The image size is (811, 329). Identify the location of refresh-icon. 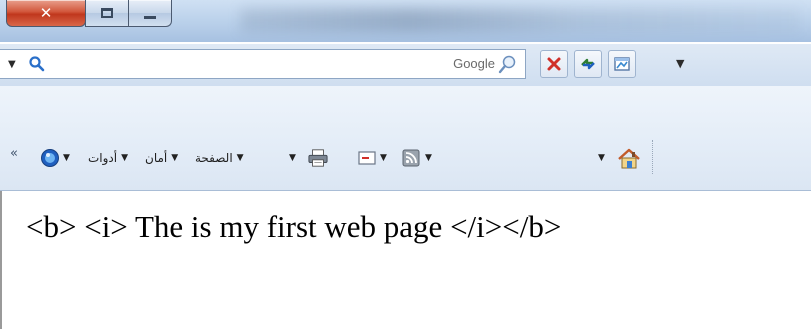
(588, 64).